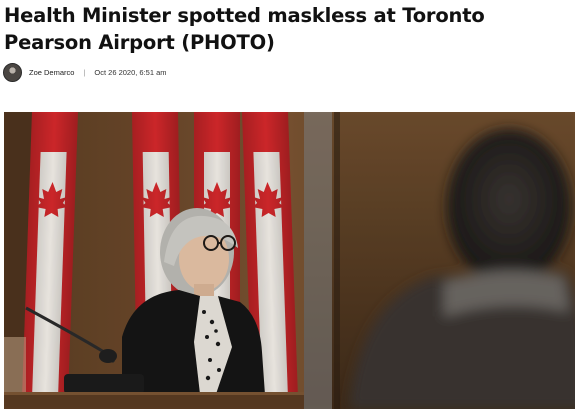  Describe the element at coordinates (130, 72) in the screenshot. I see `publish-date: Oct 26 2020, 6:51 am` at that location.